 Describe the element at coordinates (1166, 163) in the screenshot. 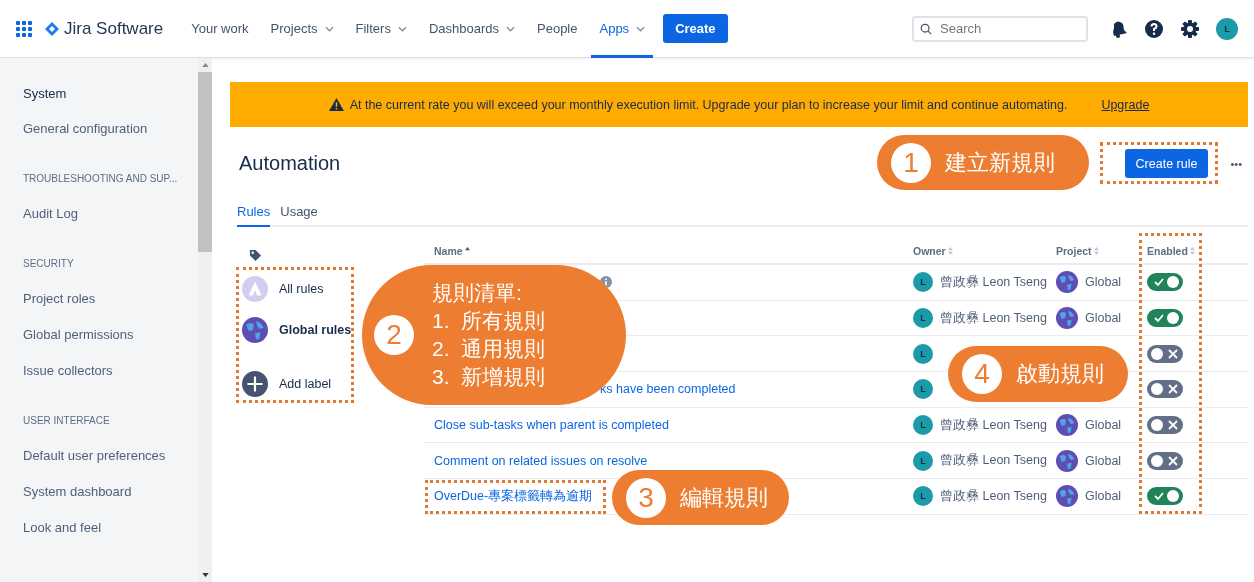

I see `create-rule-button: Create rule` at that location.